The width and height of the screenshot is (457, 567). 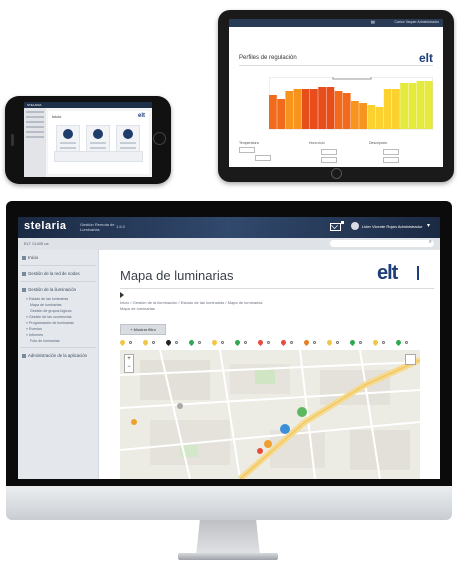 I want to click on zoom-out-button: −, so click(x=129, y=367).